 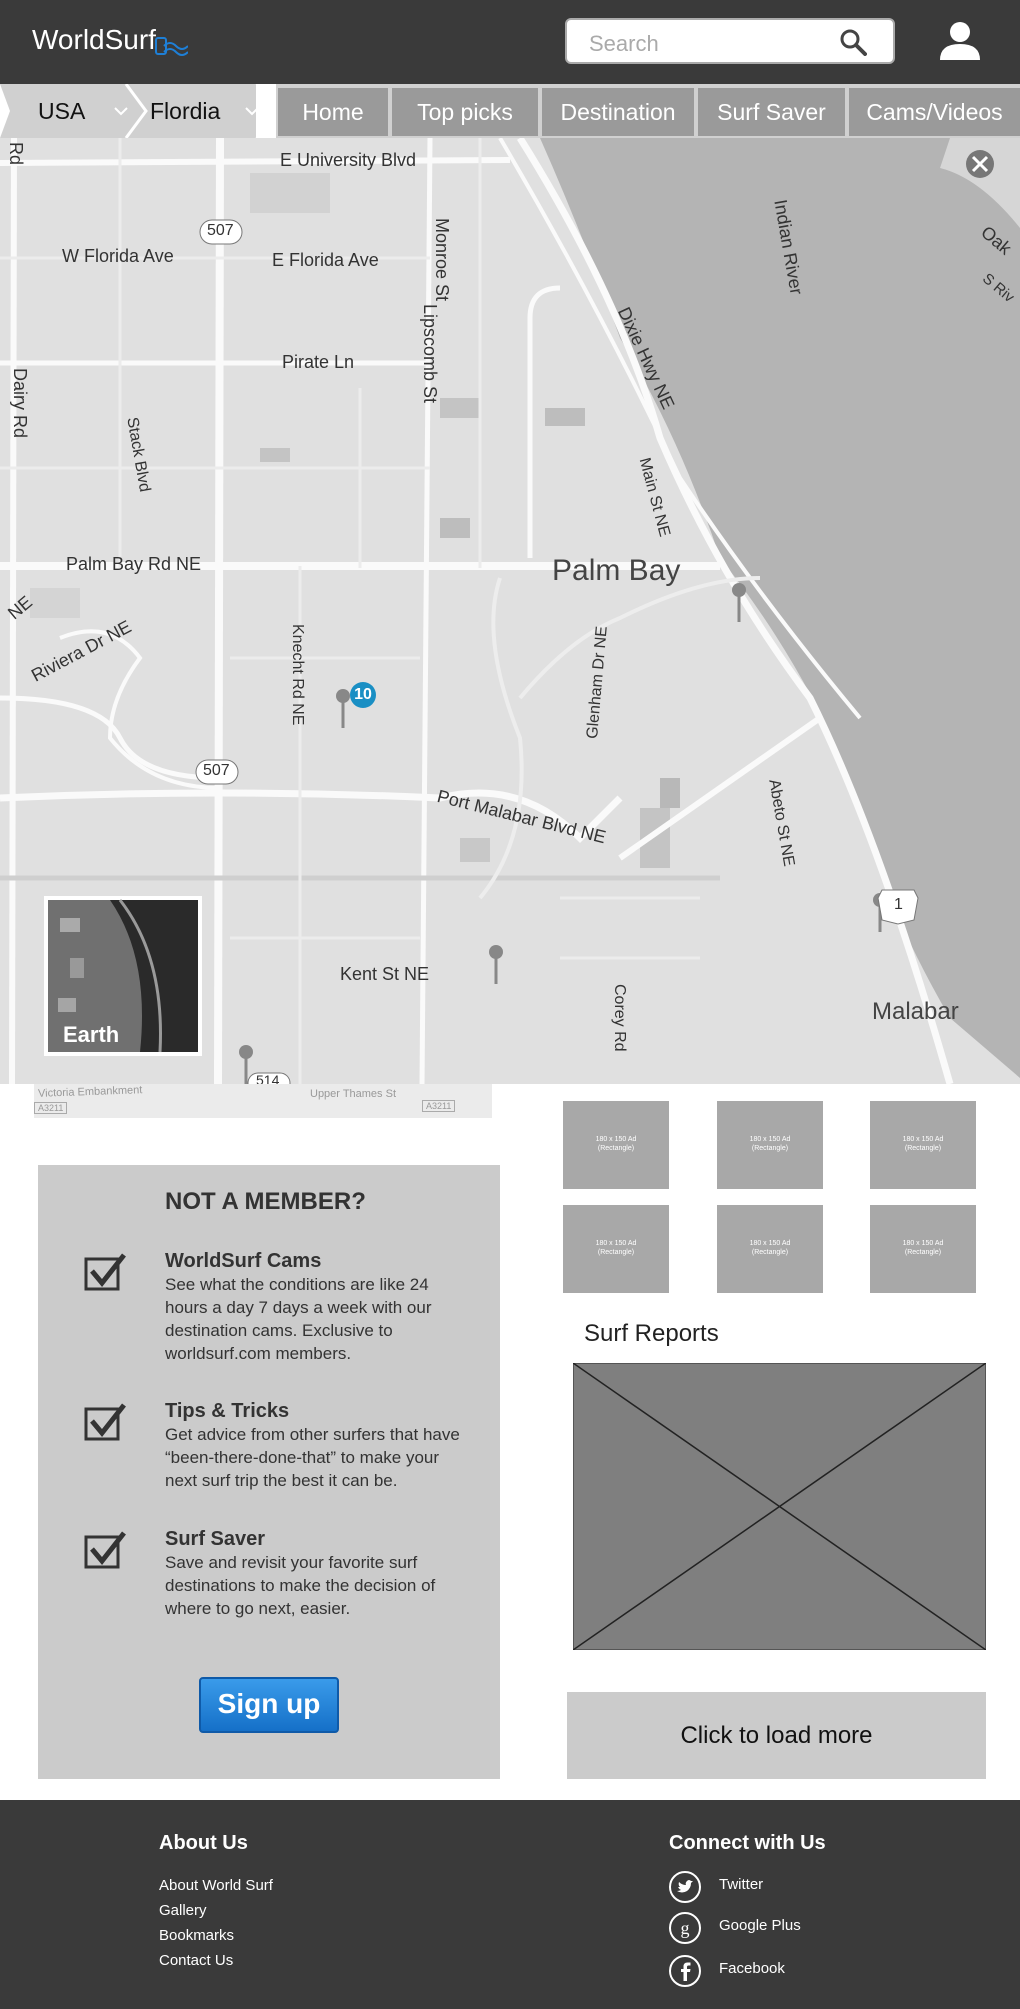 I want to click on footer-link: Gallery, so click(x=183, y=1910).